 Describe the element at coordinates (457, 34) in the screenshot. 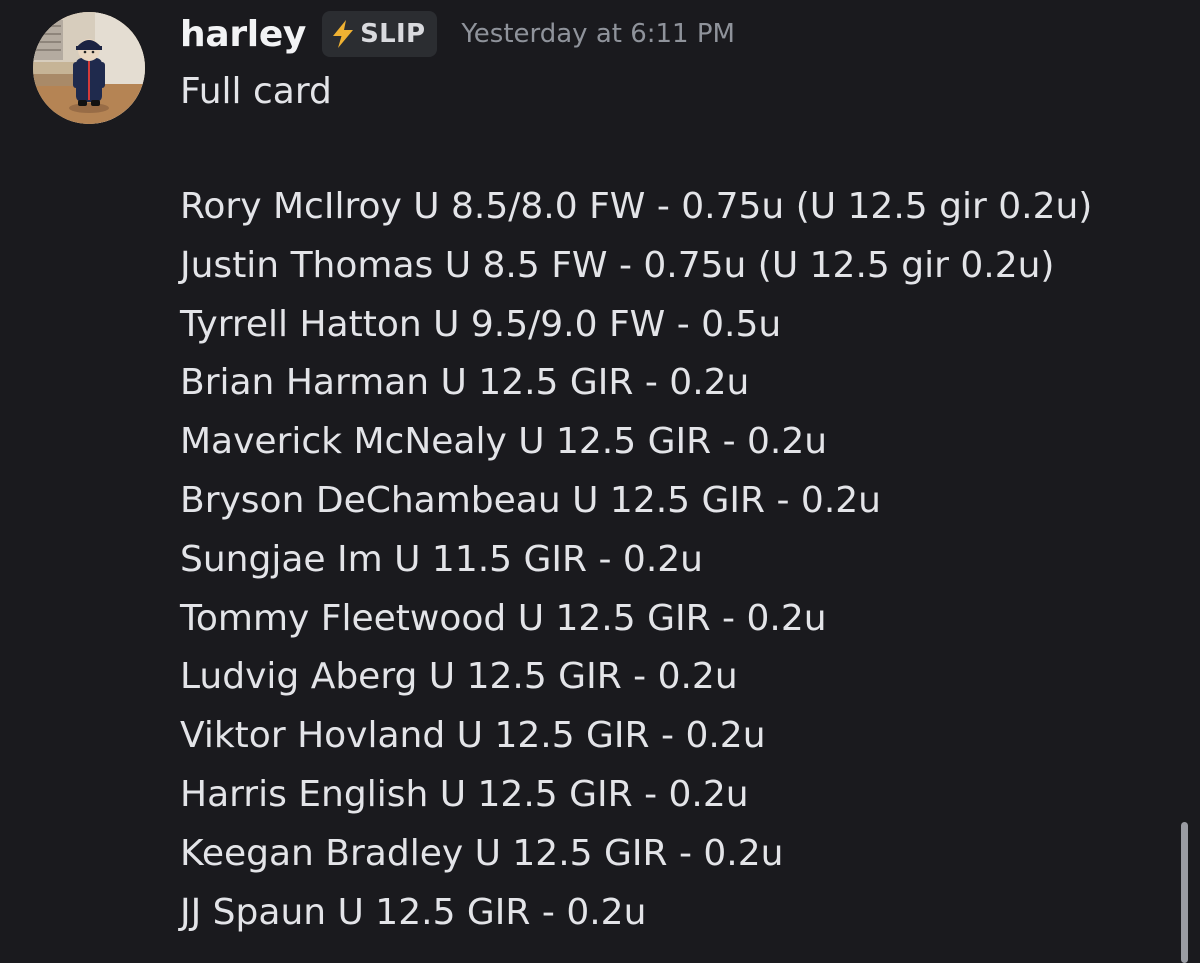

I see `message-header: harley SLIP Yesterday at 6:11 PM` at that location.